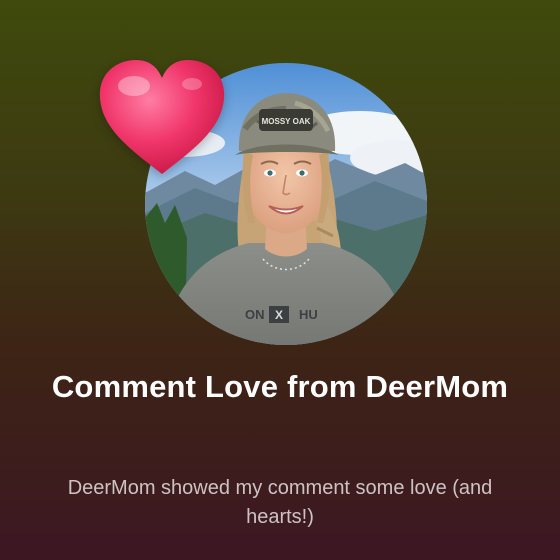 Image resolution: width=560 pixels, height=560 pixels. What do you see at coordinates (286, 121) in the screenshot?
I see `cap-logo-text: MOSSY OAK` at bounding box center [286, 121].